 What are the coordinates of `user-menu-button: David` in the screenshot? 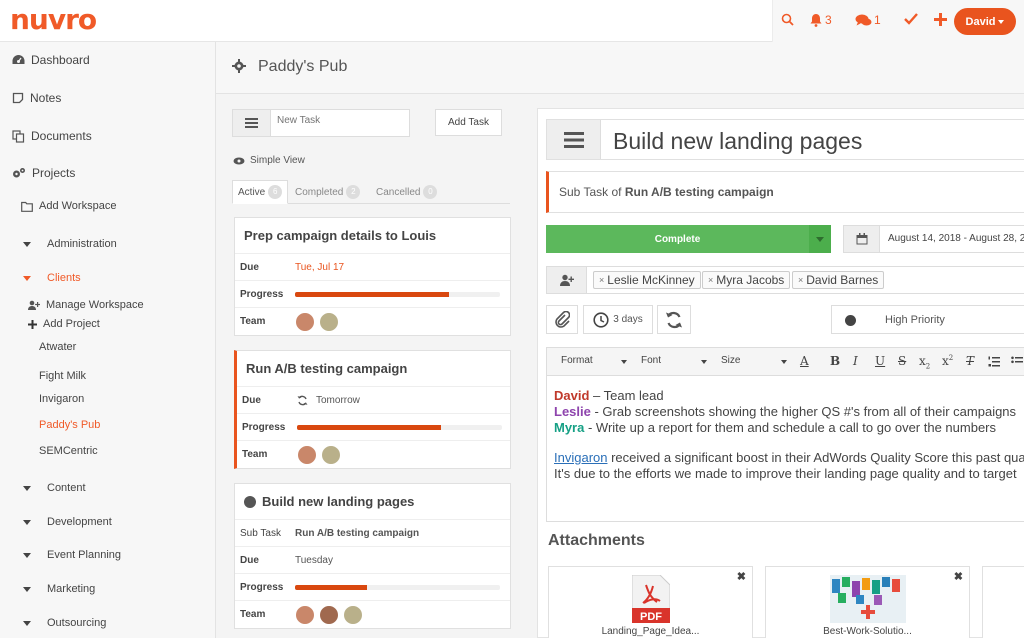 It's located at (985, 21).